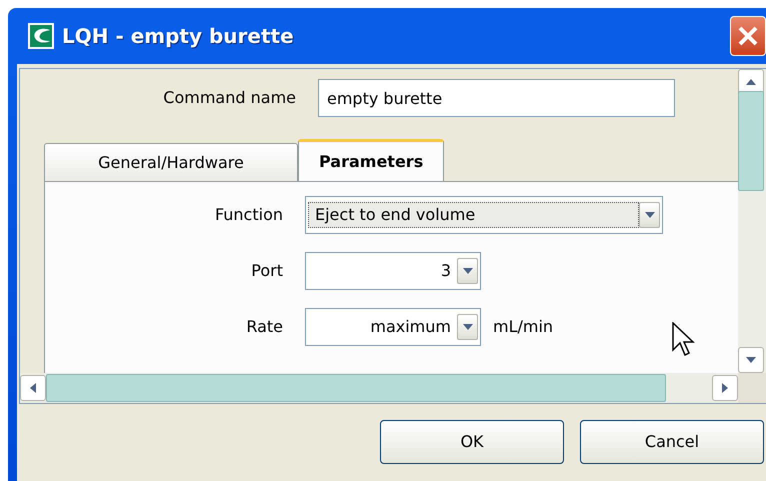  I want to click on close-button, so click(748, 36).